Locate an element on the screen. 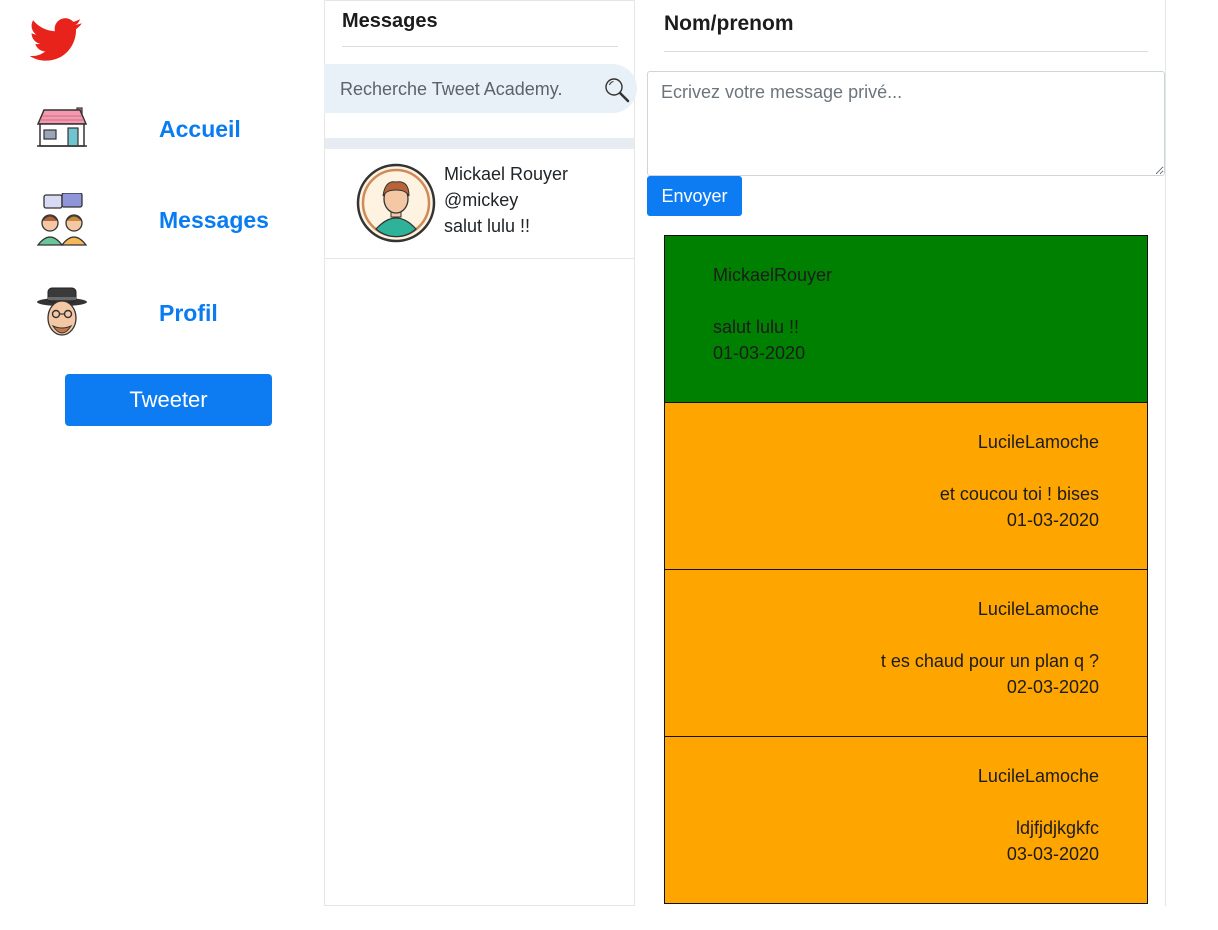 This screenshot has width=1218, height=930. search-input is located at coordinates (465, 89).